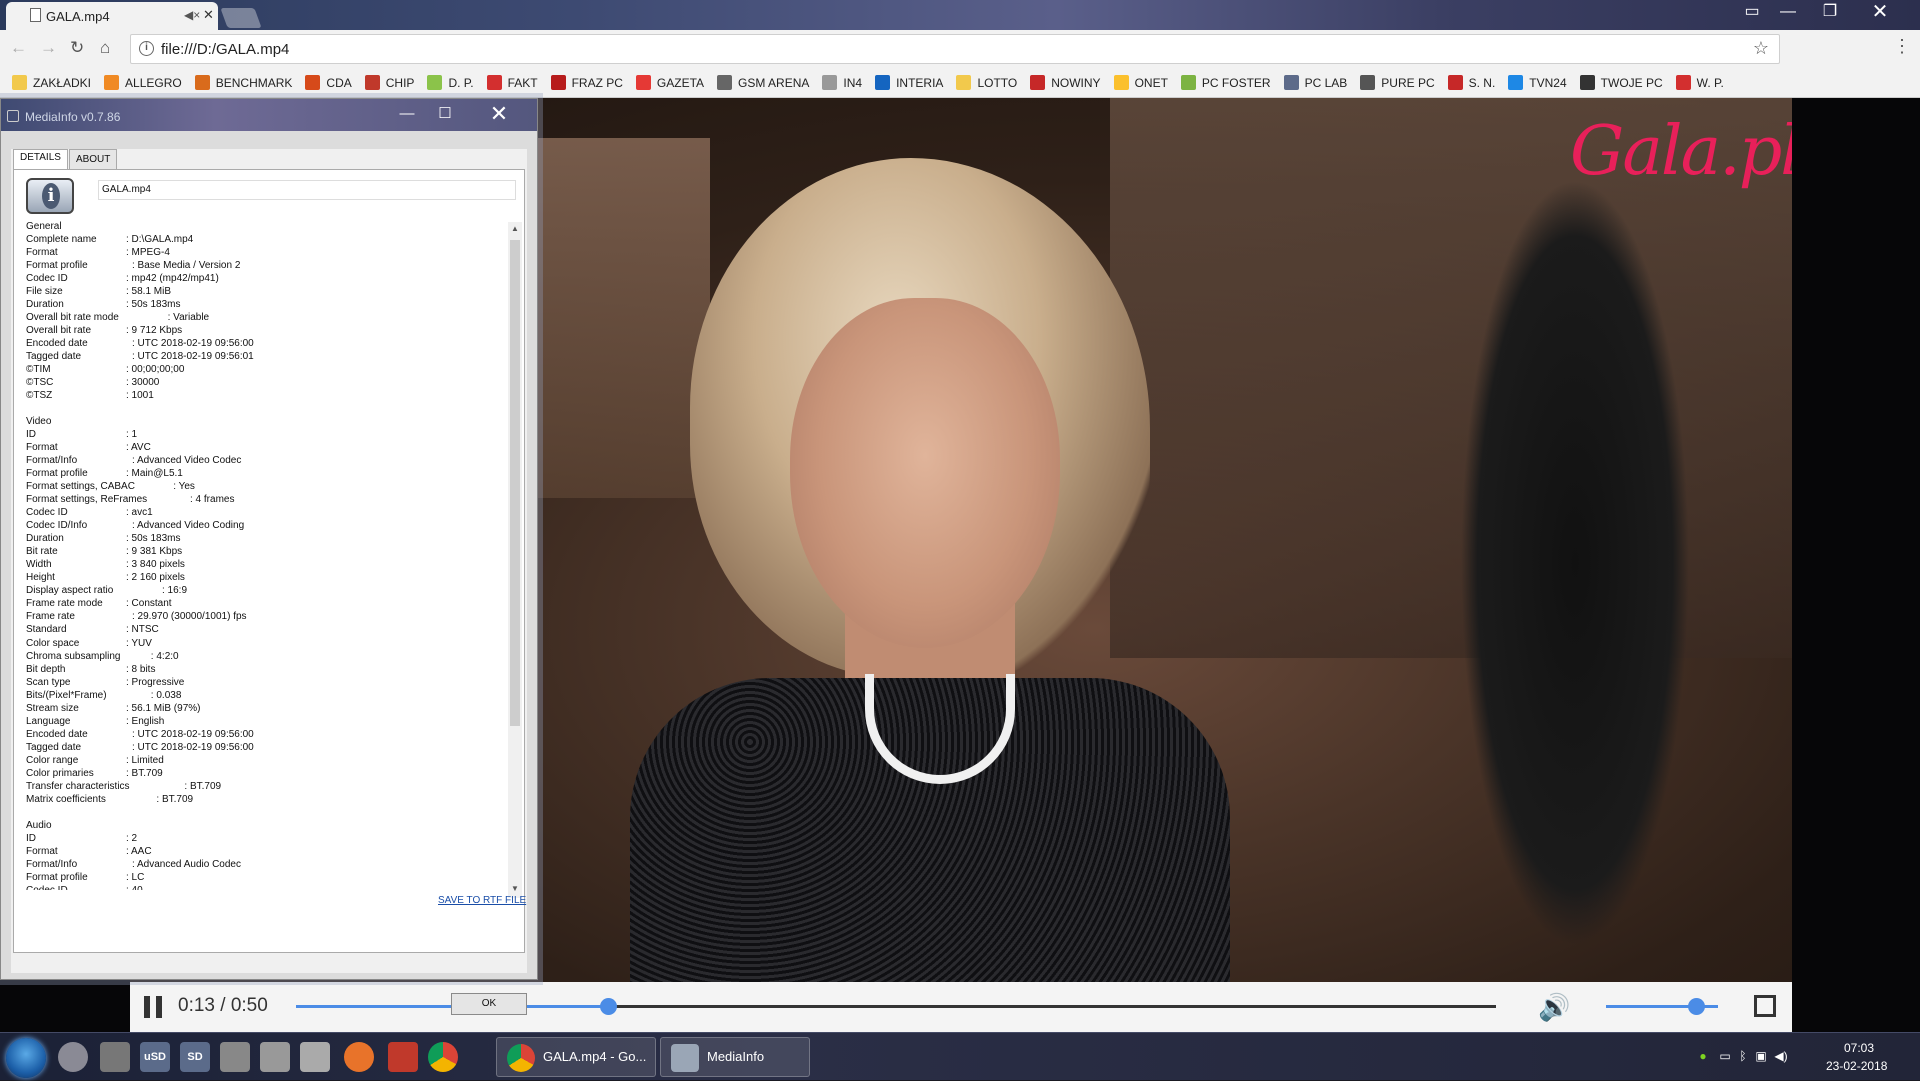  What do you see at coordinates (73, 1057) in the screenshot?
I see `media-player-icon` at bounding box center [73, 1057].